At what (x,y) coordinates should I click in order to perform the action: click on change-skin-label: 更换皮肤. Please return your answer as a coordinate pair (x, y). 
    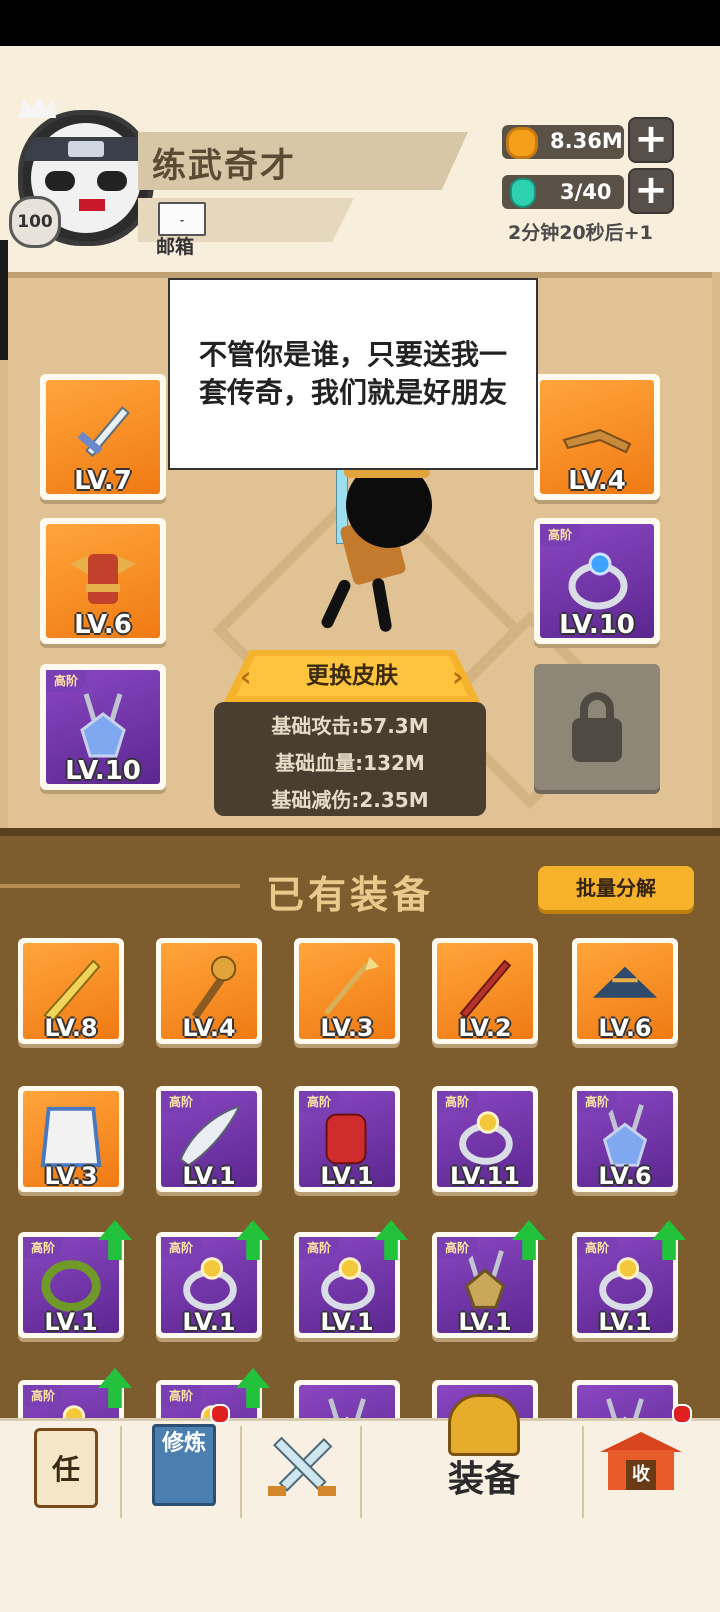
    Looking at the image, I should click on (352, 673).